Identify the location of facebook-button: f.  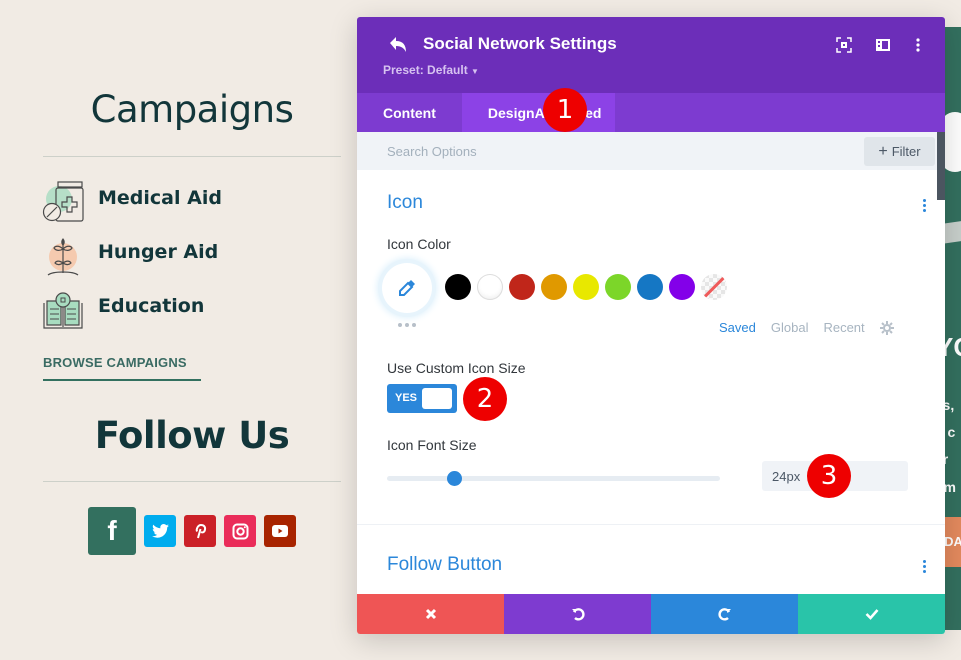
(112, 531).